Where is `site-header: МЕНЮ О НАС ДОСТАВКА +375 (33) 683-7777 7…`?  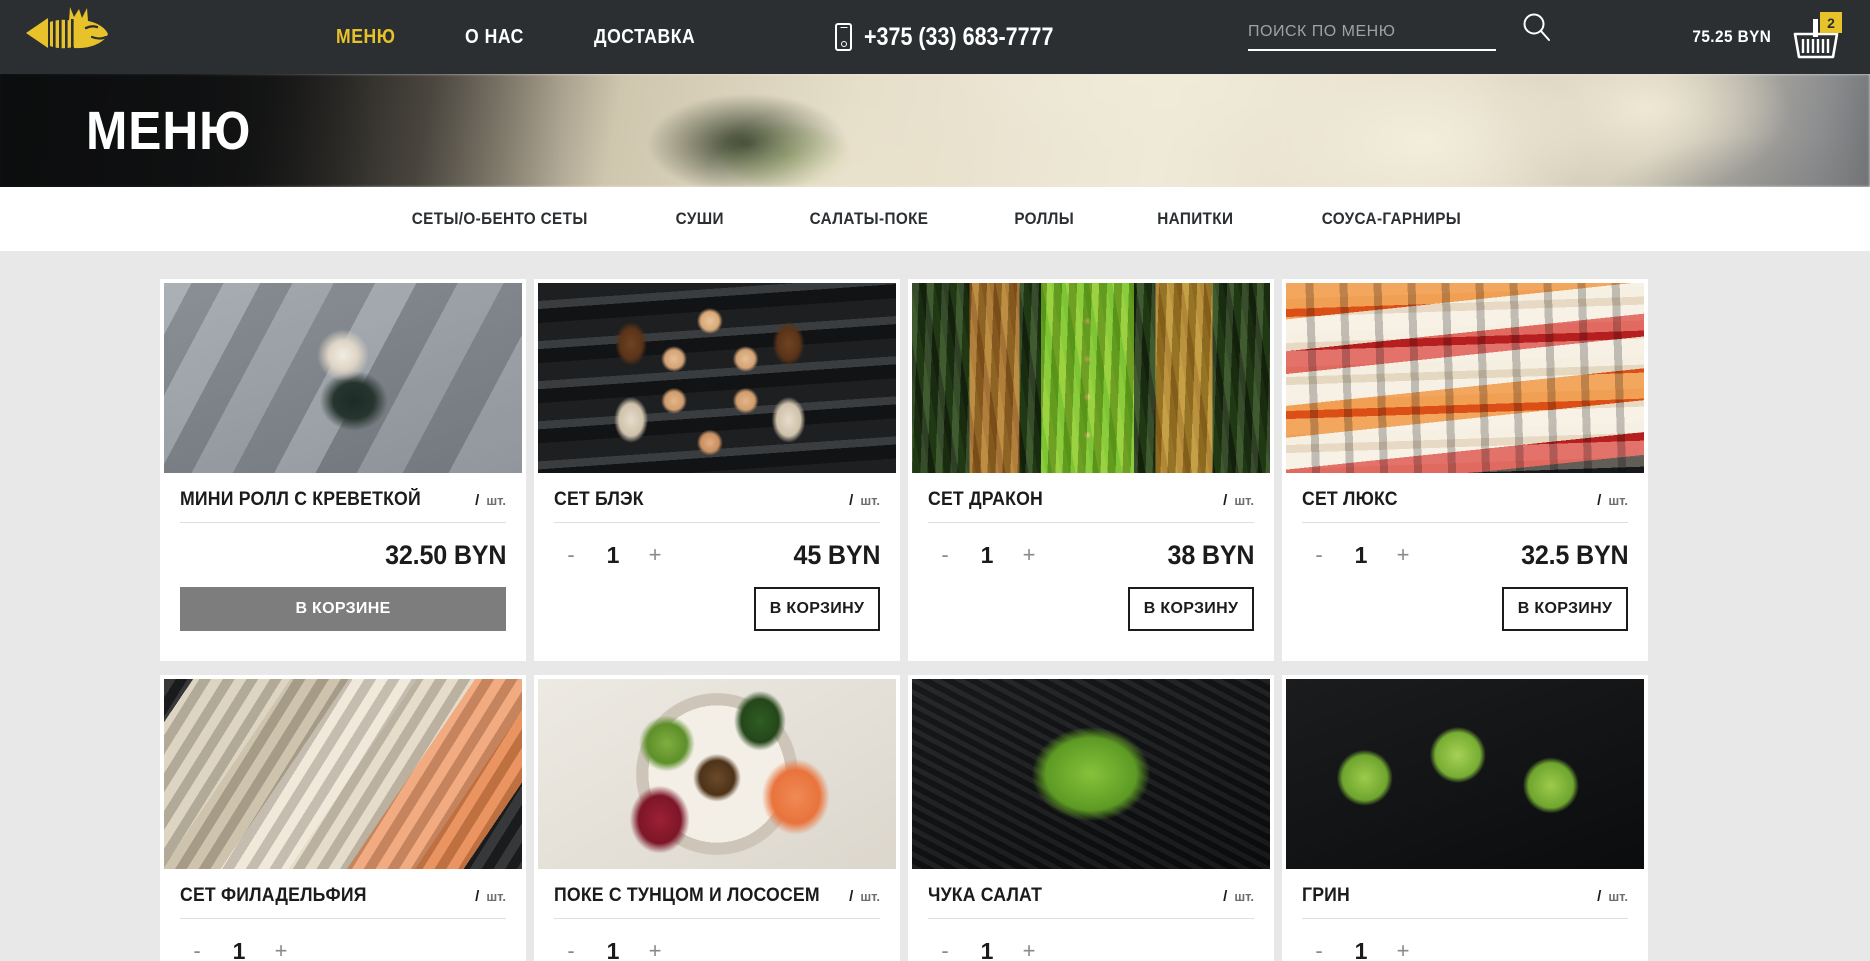
site-header: МЕНЮ О НАС ДОСТАВКА +375 (33) 683-7777 7… is located at coordinates (935, 37).